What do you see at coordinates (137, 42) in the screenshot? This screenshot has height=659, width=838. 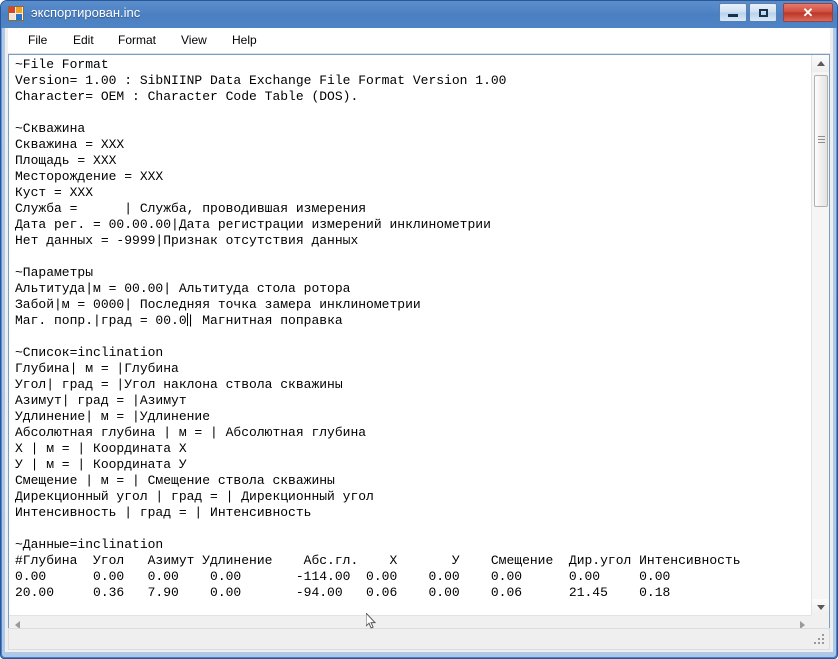 I see `menu-item-format: Format` at bounding box center [137, 42].